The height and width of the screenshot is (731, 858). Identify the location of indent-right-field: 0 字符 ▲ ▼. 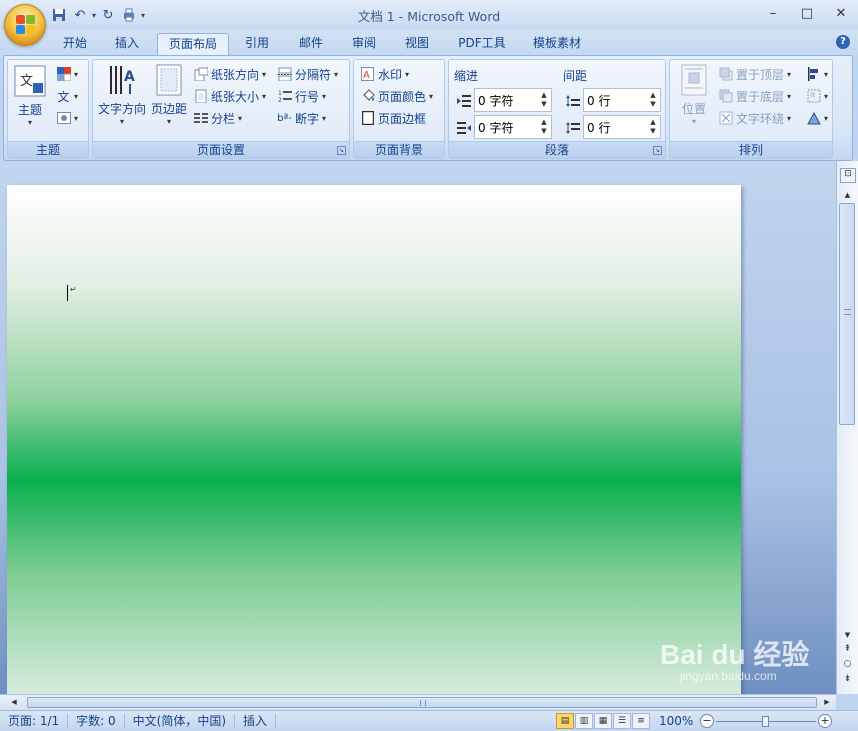
(513, 127).